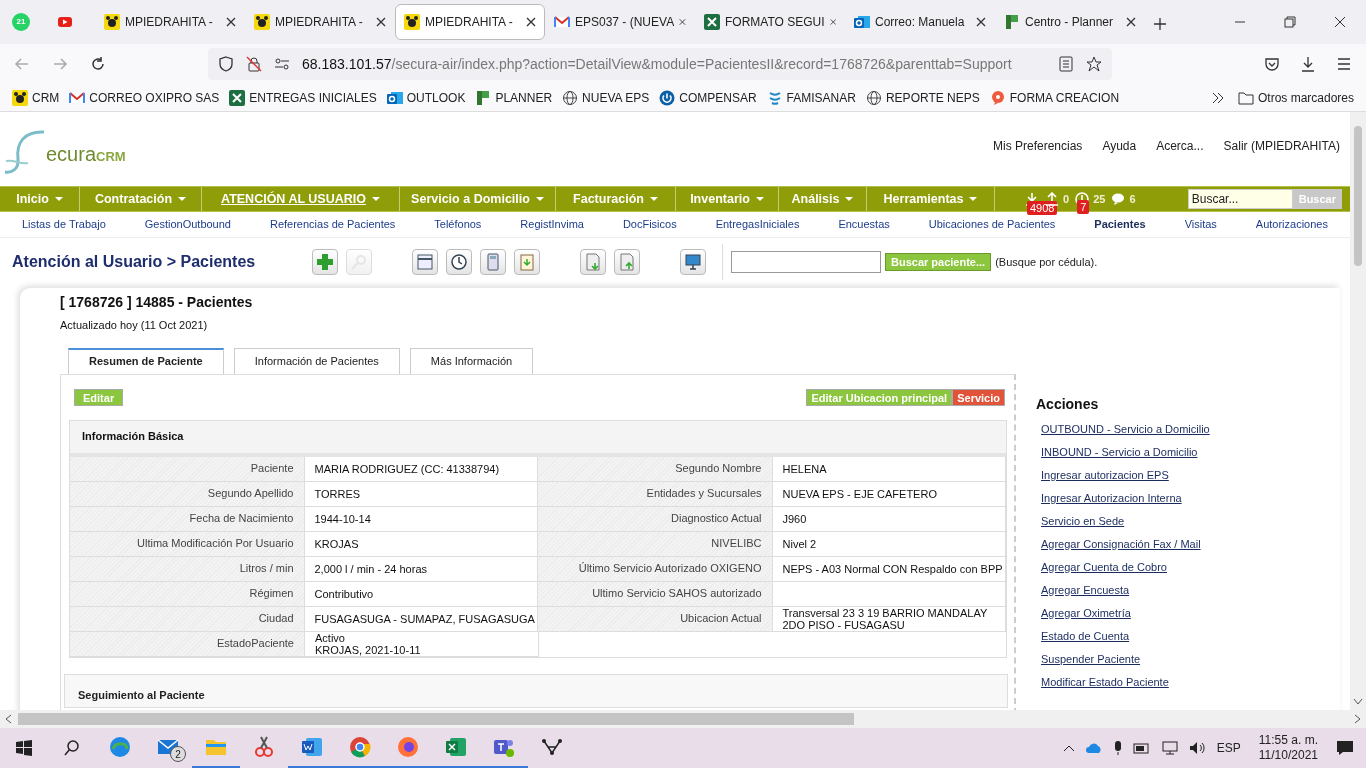  I want to click on action-link: Agregar Consignación Fax / Mail, so click(1125, 547).